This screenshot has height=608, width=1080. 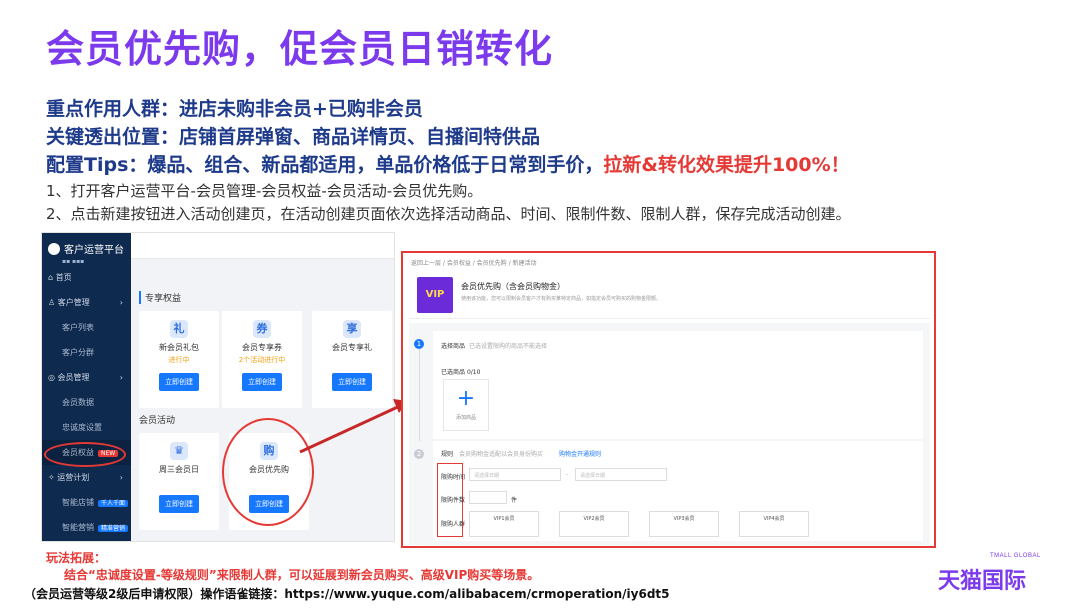 What do you see at coordinates (300, 49) in the screenshot?
I see `slide-title: 会员优先购，促会员日销转化` at bounding box center [300, 49].